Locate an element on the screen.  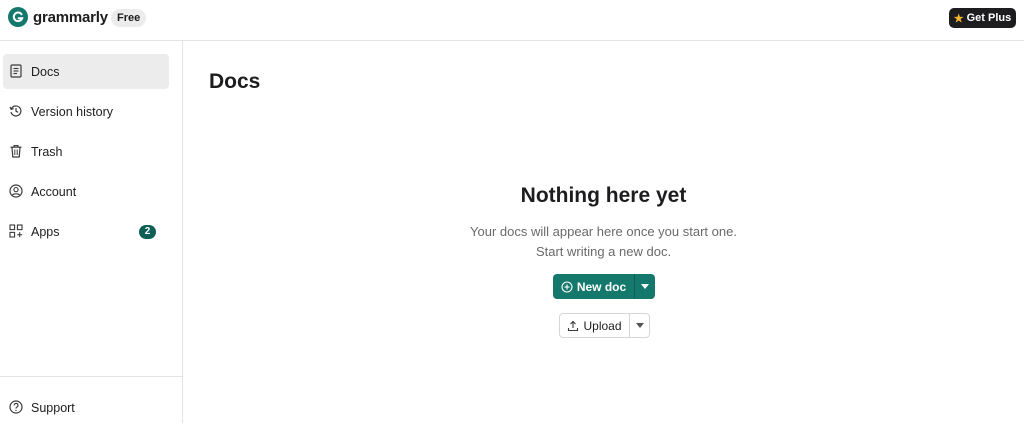
sidebar-item-docs: Docs is located at coordinates (86, 71).